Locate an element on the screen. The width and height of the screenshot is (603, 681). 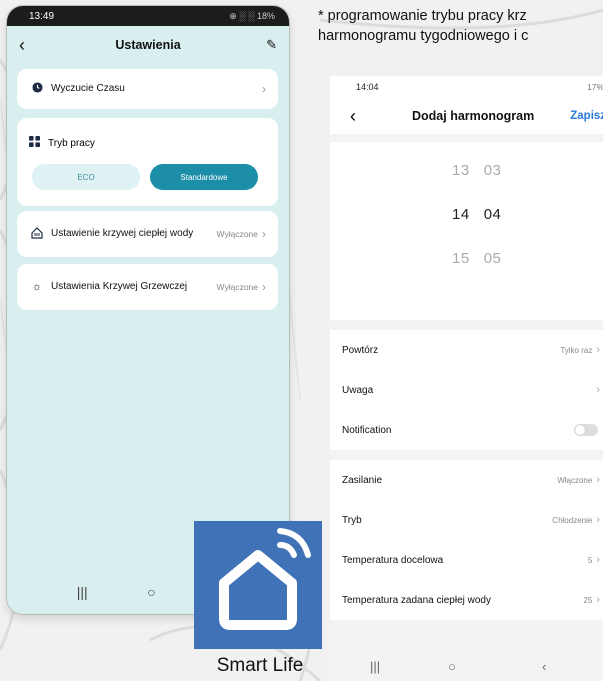
status-bar: 14:04 17% is located at coordinates (466, 87).